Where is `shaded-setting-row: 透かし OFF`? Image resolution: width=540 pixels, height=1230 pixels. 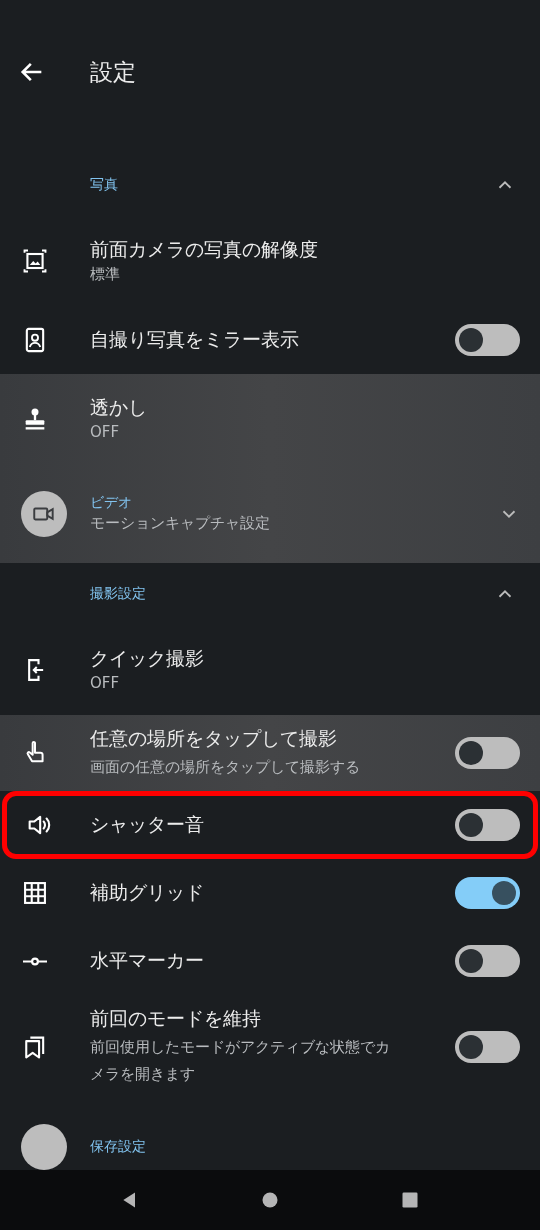
shaded-setting-row: 透かし OFF is located at coordinates (270, 419).